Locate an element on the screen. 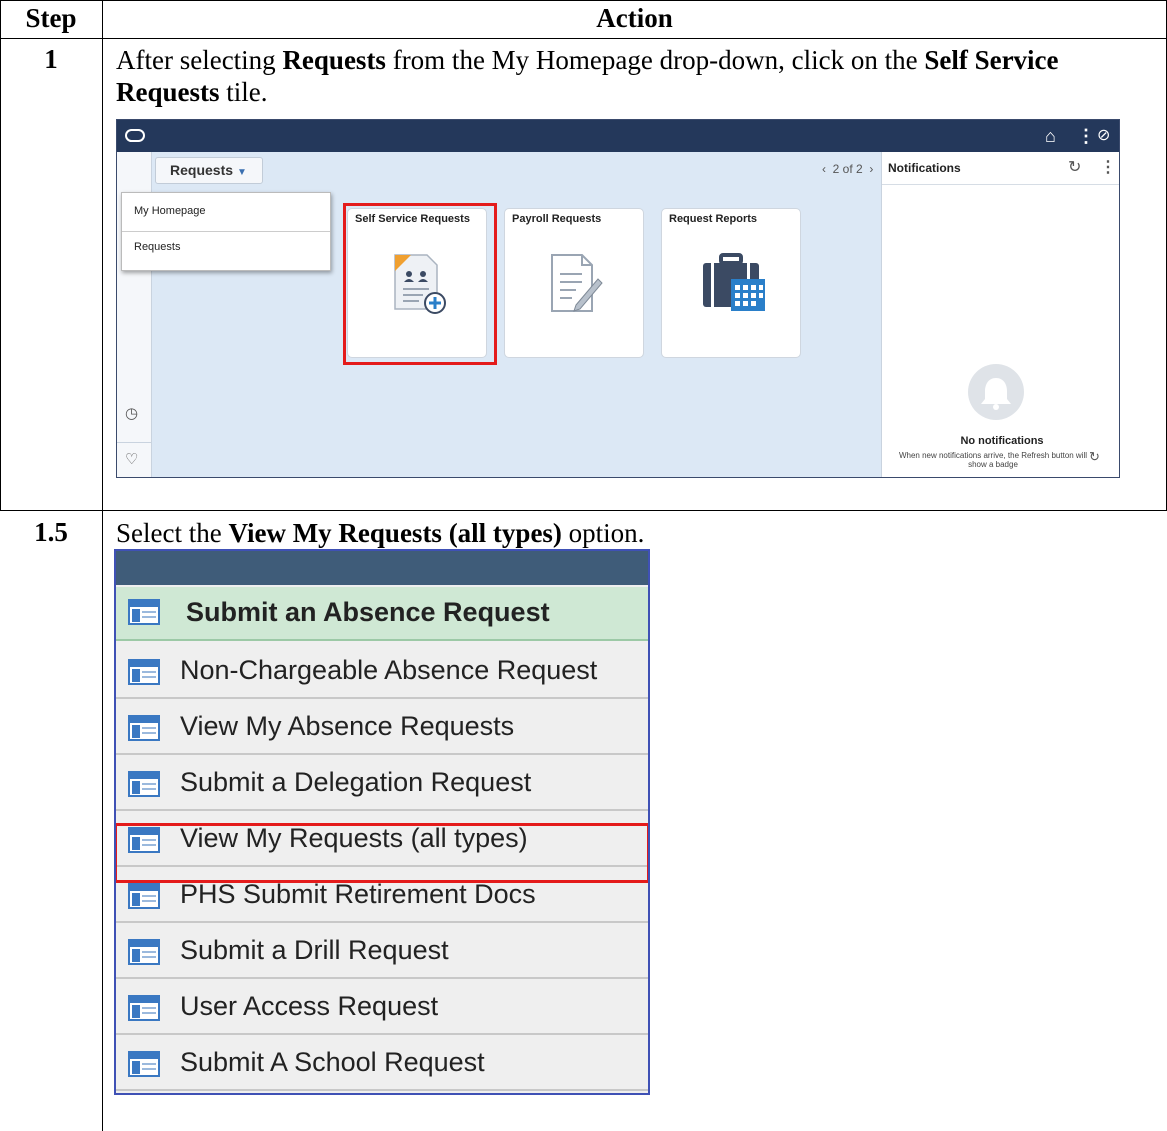 The image size is (1167, 1131). menu-item: Submit a Delegation Request is located at coordinates (382, 784).